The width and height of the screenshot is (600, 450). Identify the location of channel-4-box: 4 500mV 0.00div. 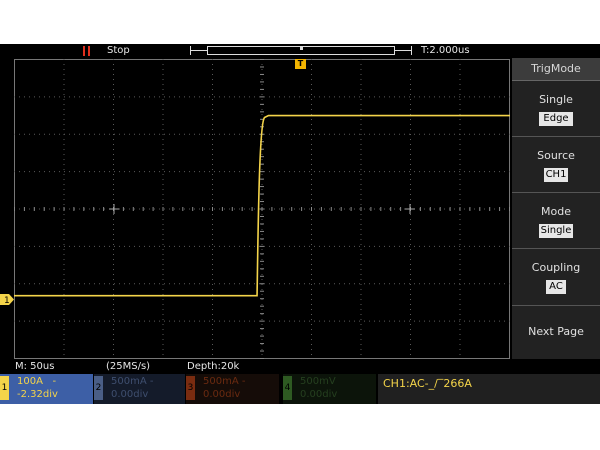
(329, 389).